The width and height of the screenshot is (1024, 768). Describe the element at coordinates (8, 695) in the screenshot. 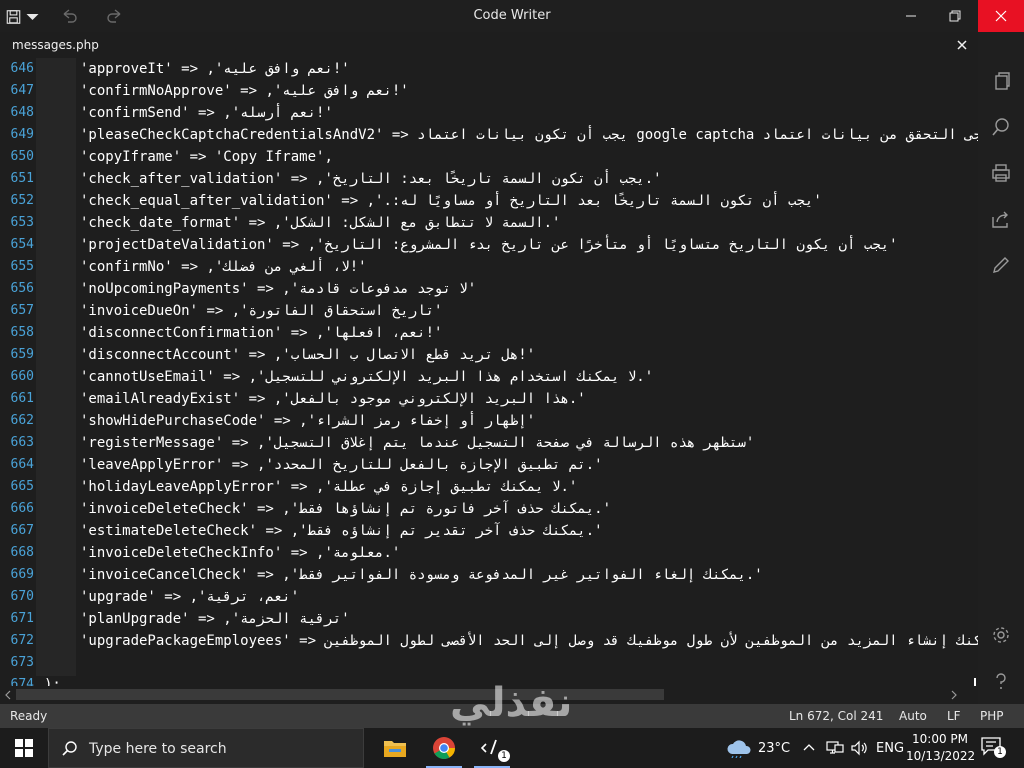

I see `scroll-left-icon` at that location.